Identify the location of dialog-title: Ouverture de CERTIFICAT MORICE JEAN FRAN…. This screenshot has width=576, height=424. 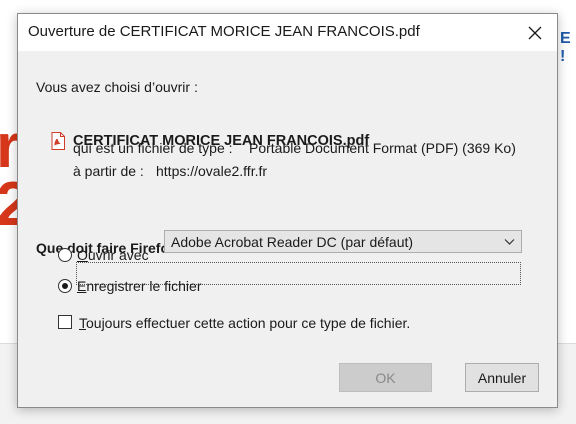
(224, 31).